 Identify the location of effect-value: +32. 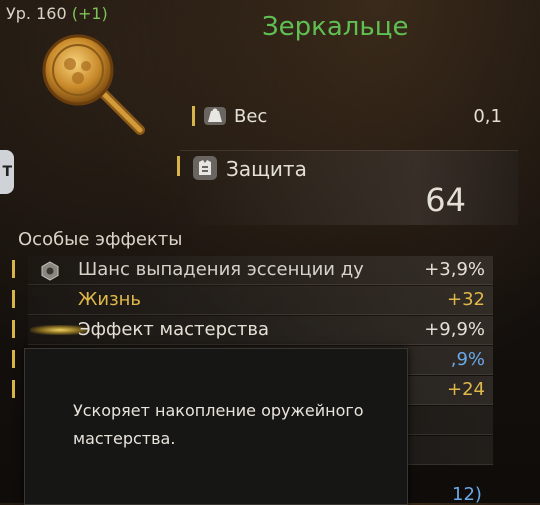
(466, 299).